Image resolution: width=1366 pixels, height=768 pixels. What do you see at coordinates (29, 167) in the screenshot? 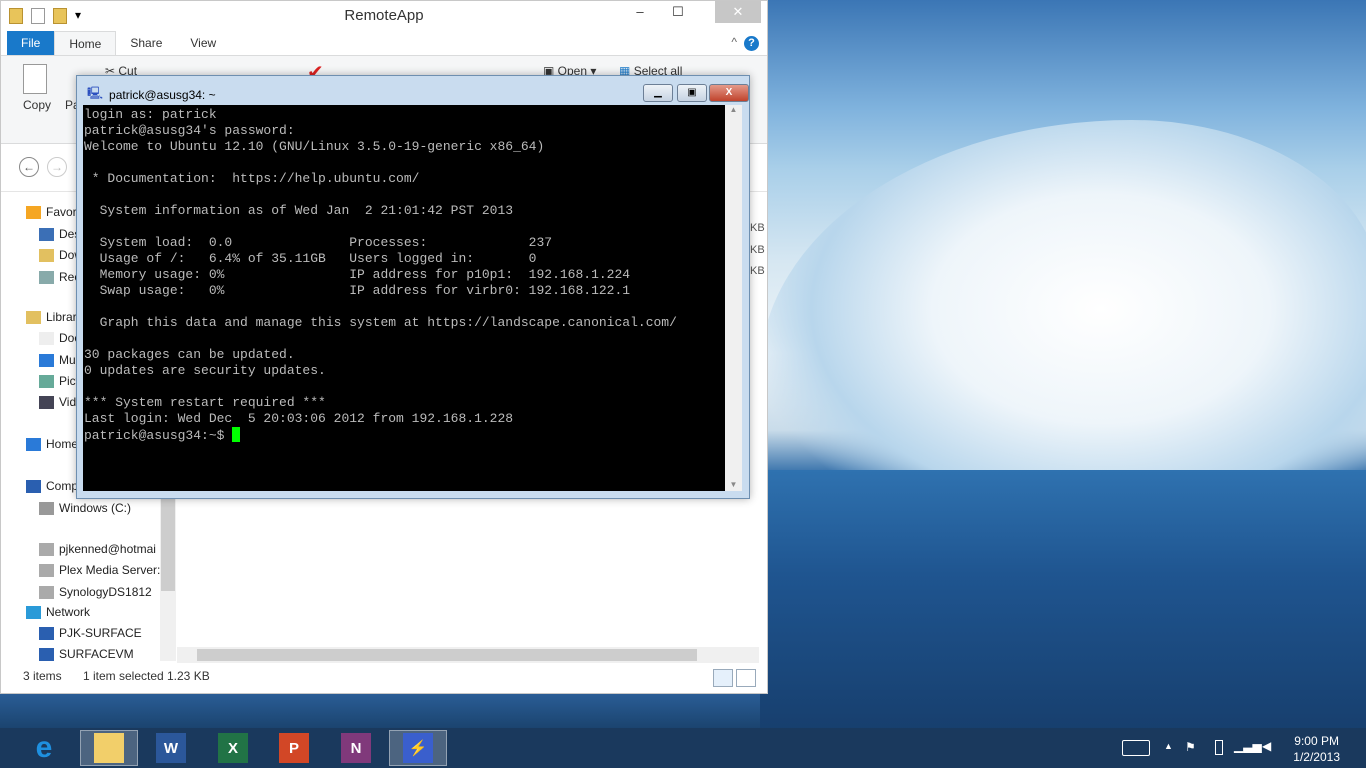
I see `back-button: ←` at bounding box center [29, 167].